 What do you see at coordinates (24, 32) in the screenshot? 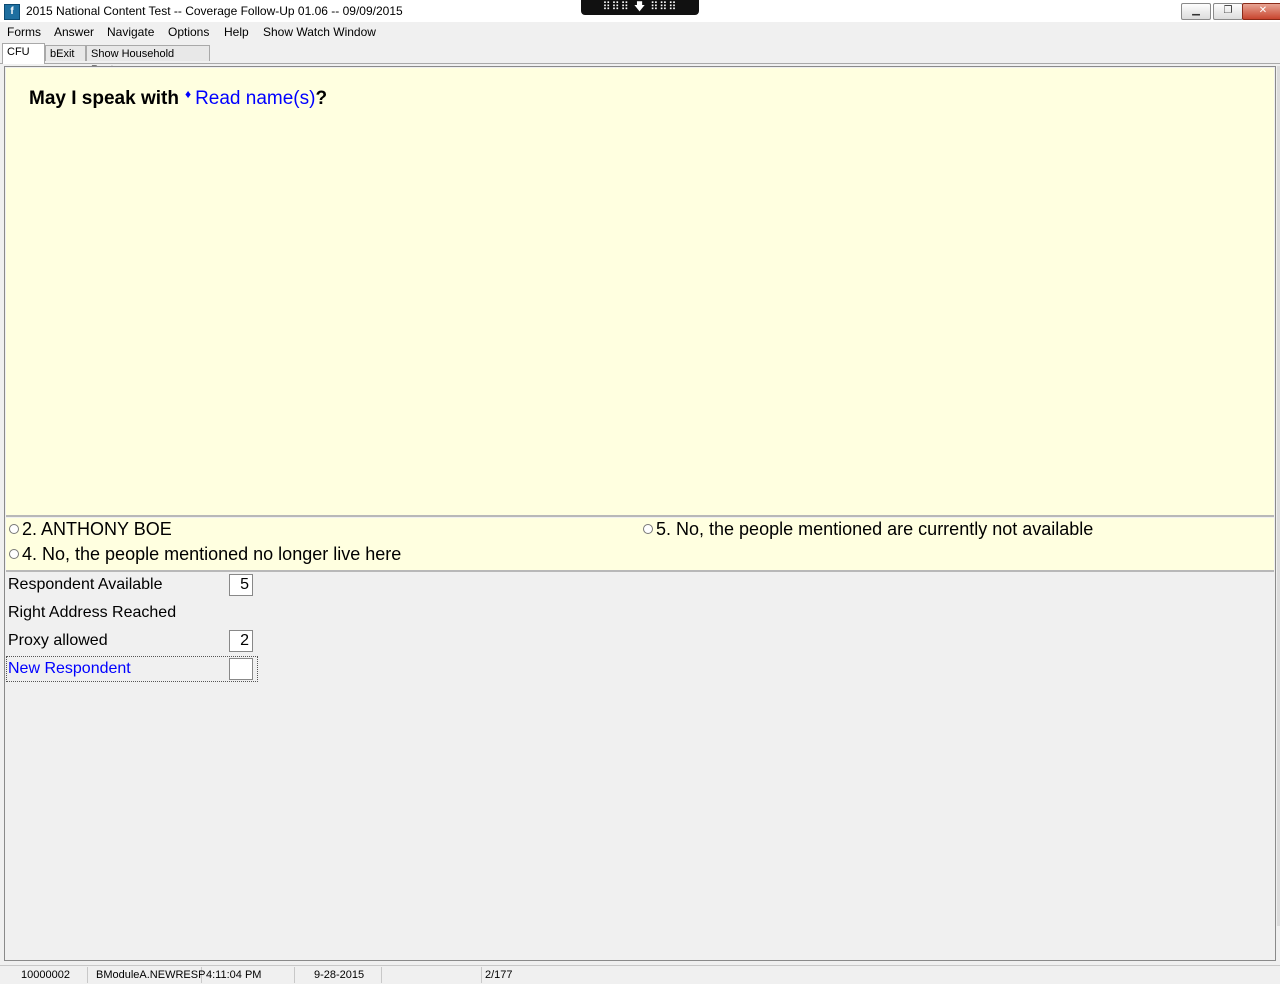
I see `menu-forms: Forms` at bounding box center [24, 32].